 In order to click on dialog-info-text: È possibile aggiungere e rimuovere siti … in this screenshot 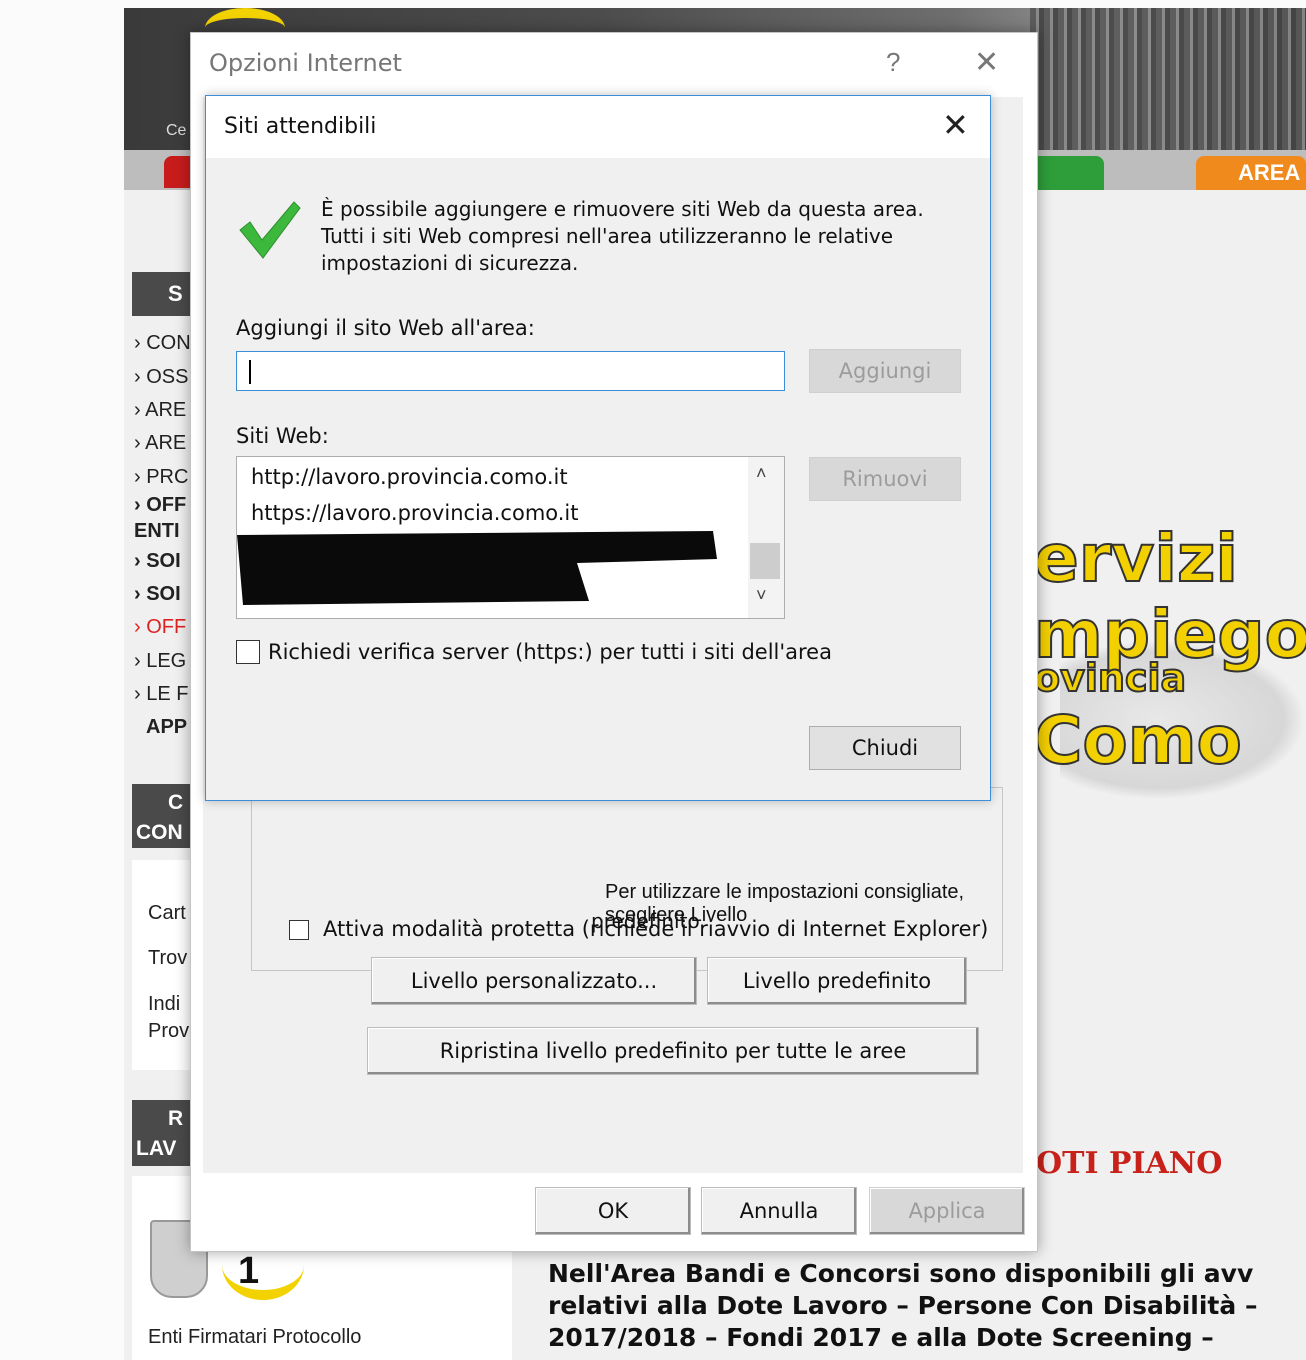, I will do `click(622, 236)`.